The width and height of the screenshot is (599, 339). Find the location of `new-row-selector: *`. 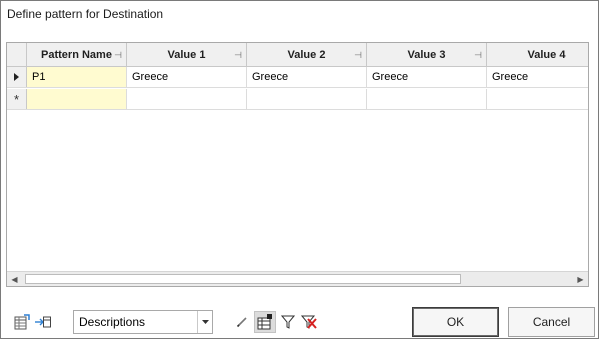

new-row-selector: * is located at coordinates (17, 99).